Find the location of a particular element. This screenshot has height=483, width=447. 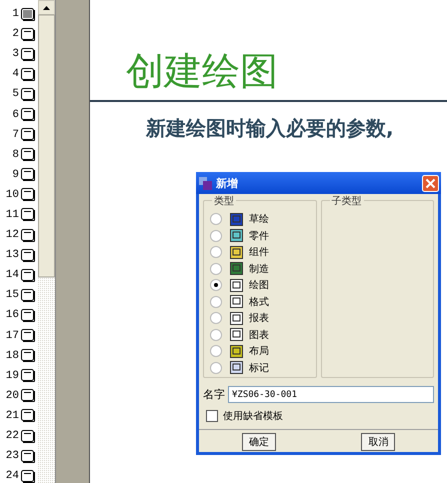

option-label: 标记 is located at coordinates (259, 368).